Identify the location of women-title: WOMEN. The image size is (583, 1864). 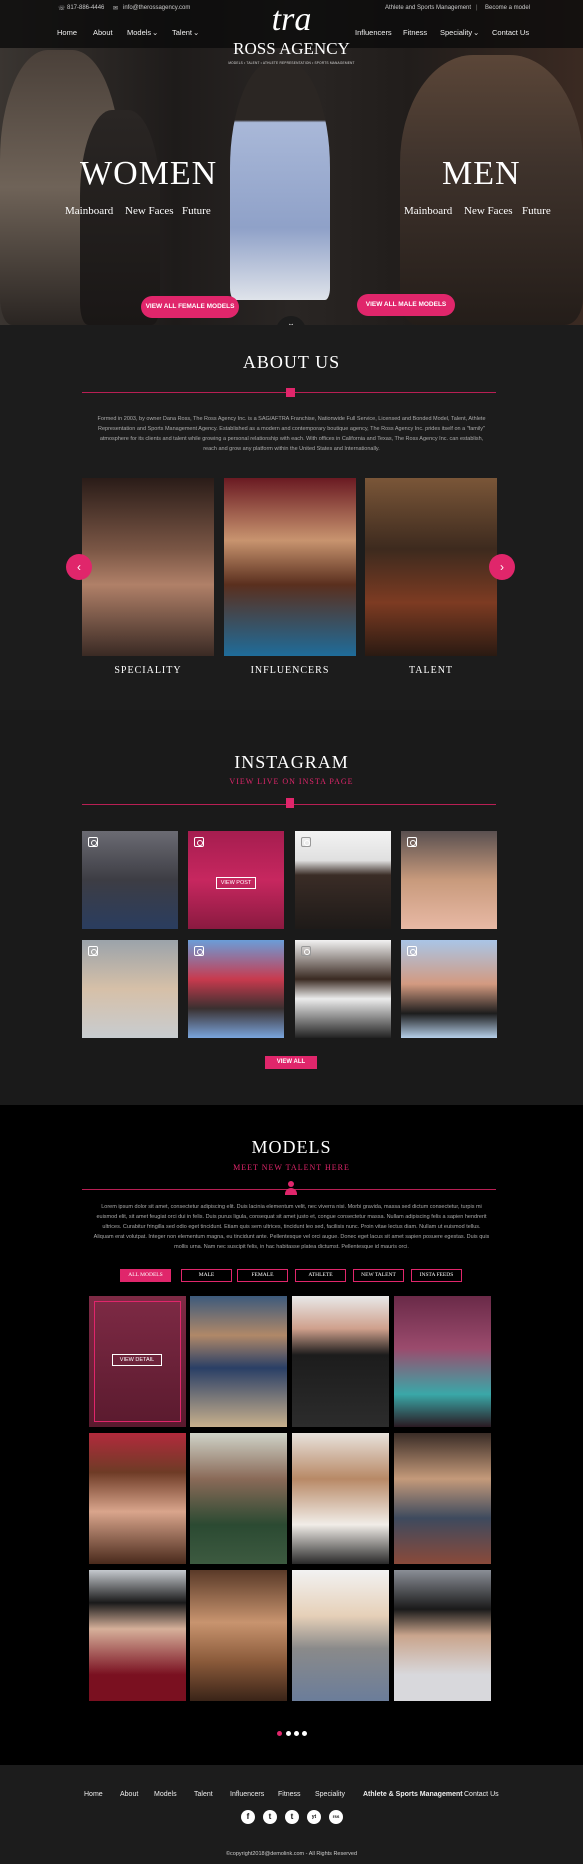
(149, 173).